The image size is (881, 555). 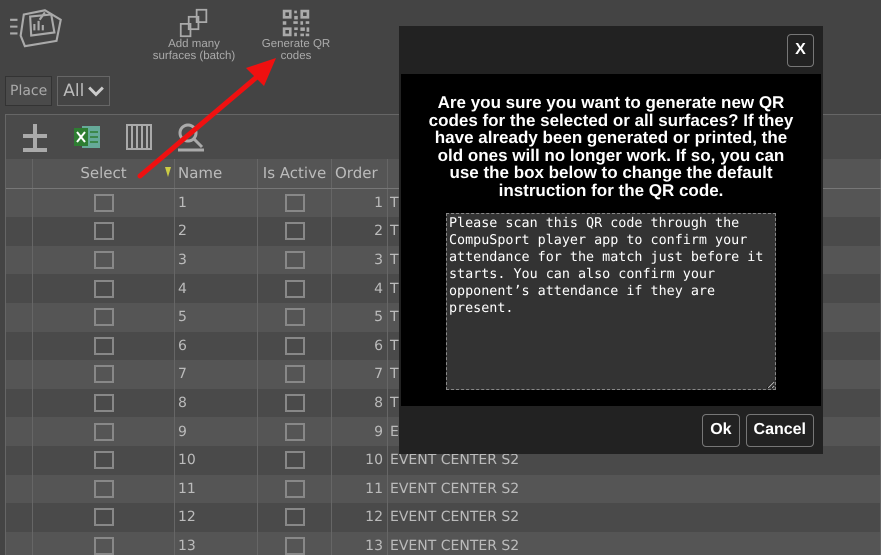 I want to click on dialog-message: Are you sure you want to generate new QR codes for the selected or all surfaces? If they have already been generated or printed, the old ones will no longer work. If so, you can use the box below to change the default instruction for the QR code., so click(x=611, y=146).